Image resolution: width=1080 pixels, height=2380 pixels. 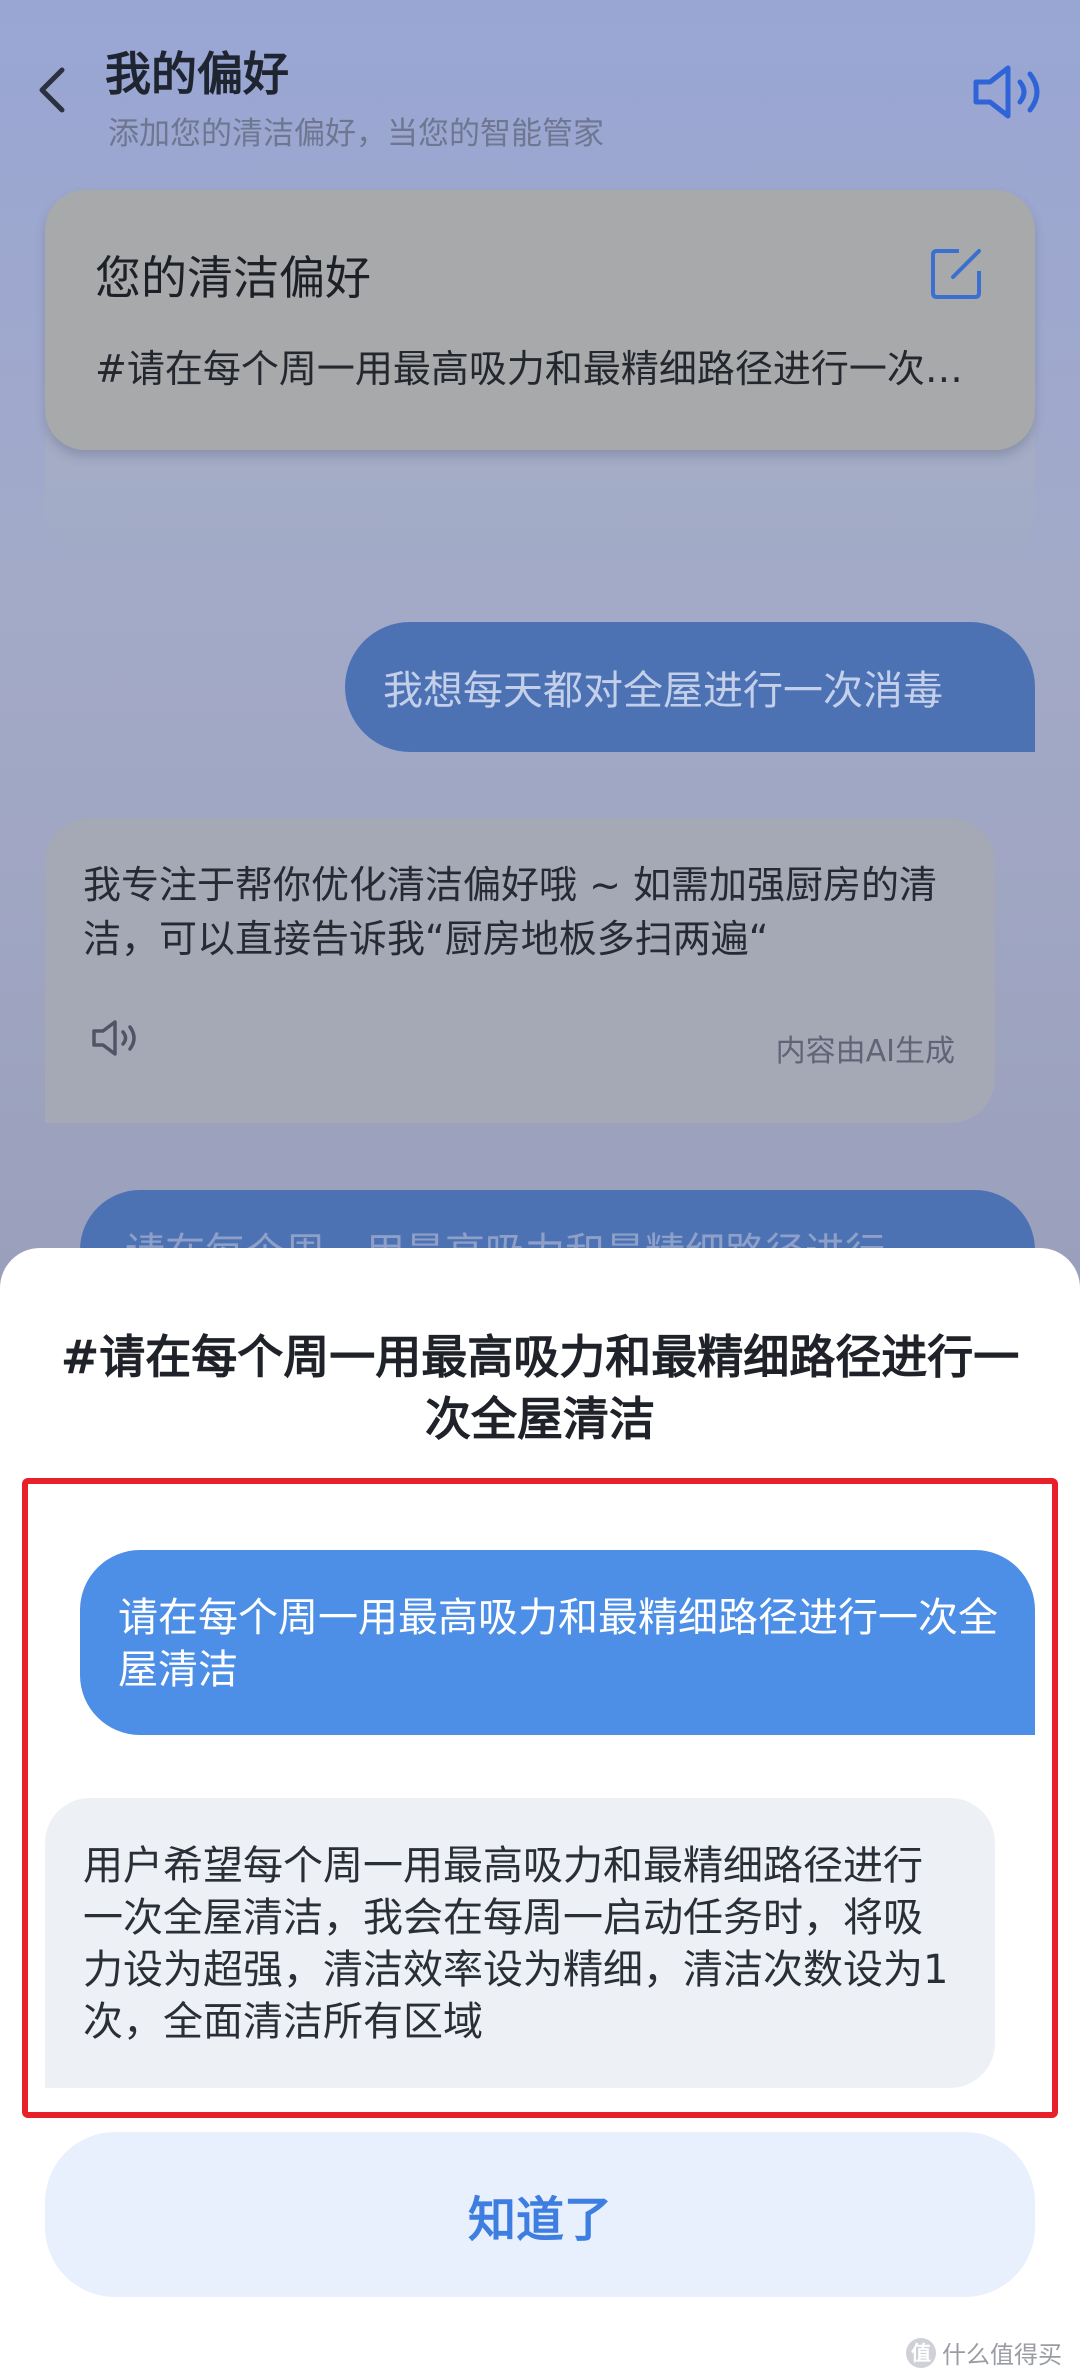 What do you see at coordinates (540, 320) in the screenshot?
I see `preference-card: 您的清洁偏好 #请在每个周一用最高吸力和最精细路径进行一次全屋清洁` at bounding box center [540, 320].